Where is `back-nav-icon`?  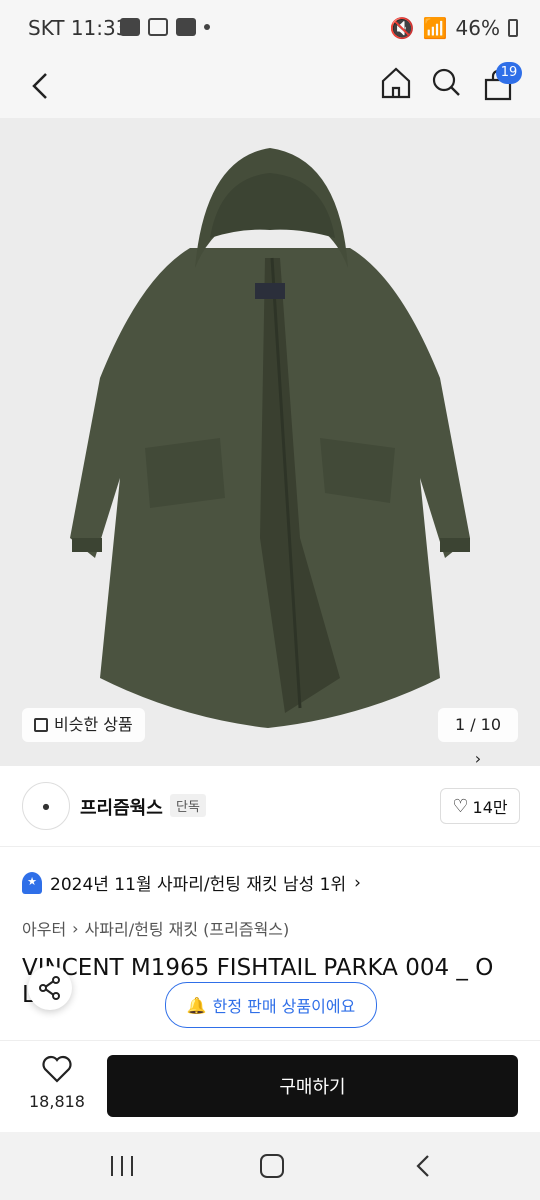 back-nav-icon is located at coordinates (422, 1166).